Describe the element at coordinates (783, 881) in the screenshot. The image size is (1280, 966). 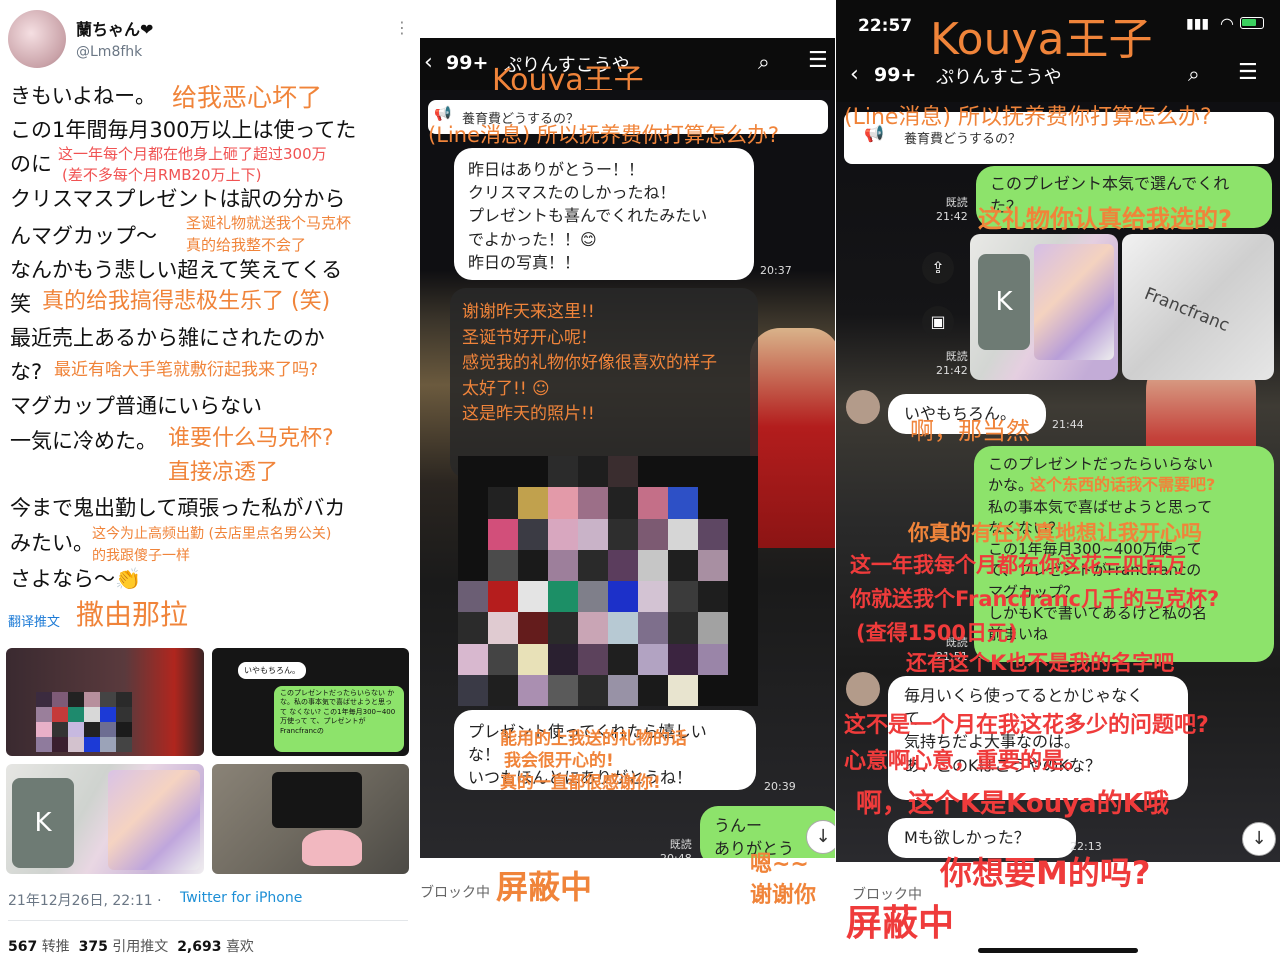
I see `reply-translation: 嗯~~ 谢谢你` at that location.